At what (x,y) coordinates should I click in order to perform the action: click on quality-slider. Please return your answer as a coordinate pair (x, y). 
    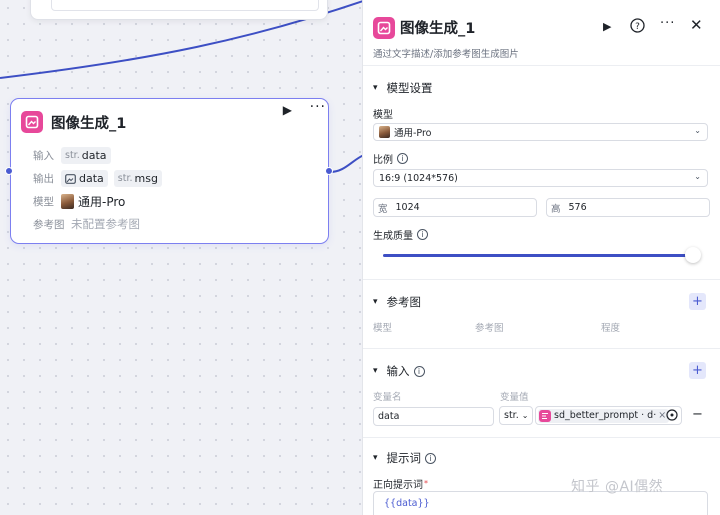
    Looking at the image, I should click on (542, 255).